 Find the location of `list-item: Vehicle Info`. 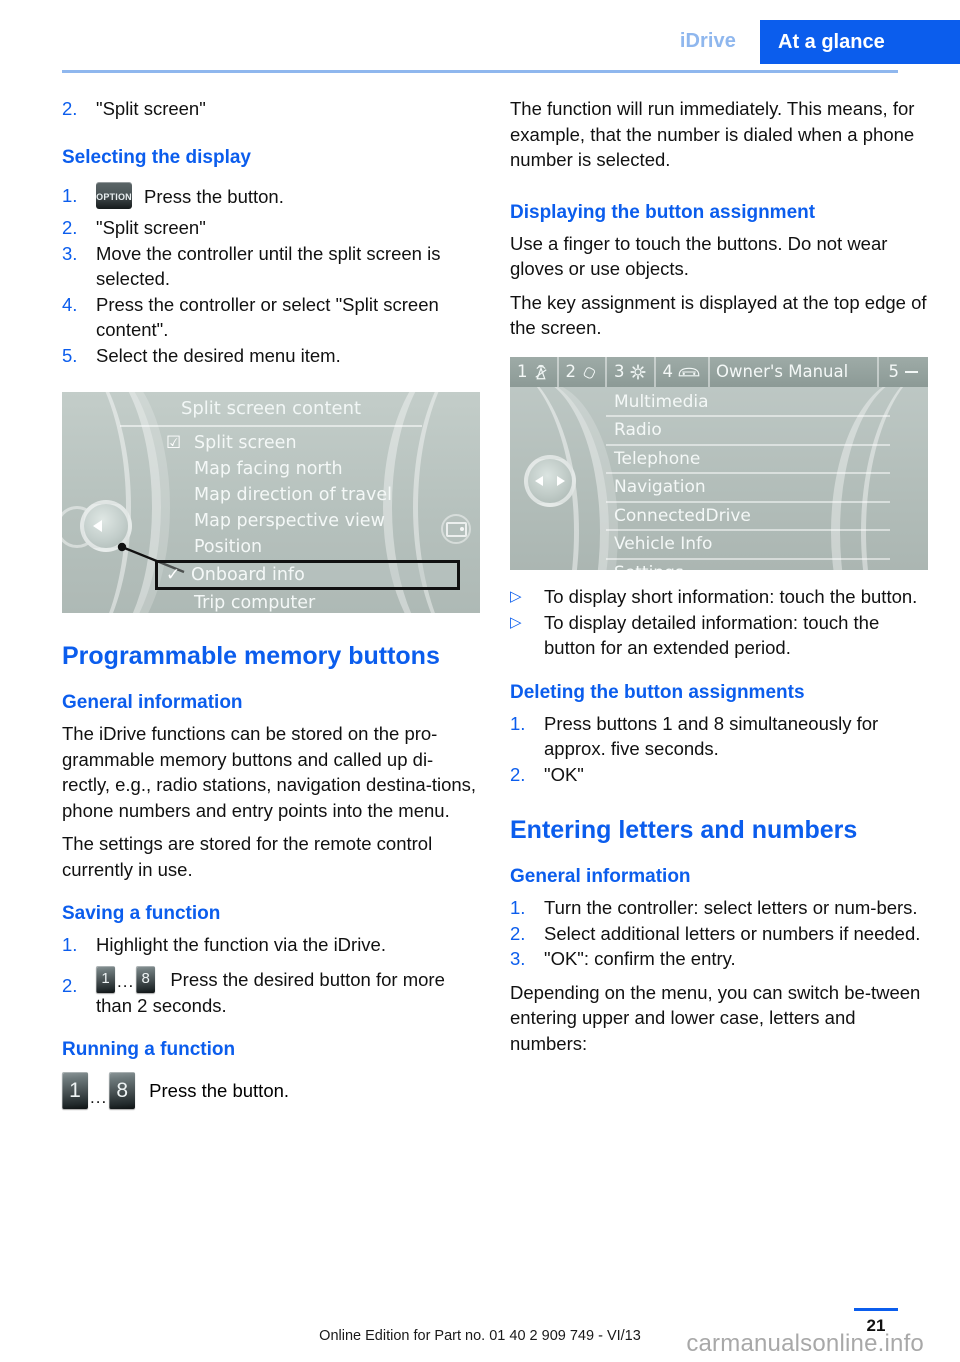

list-item: Vehicle Info is located at coordinates (748, 545).